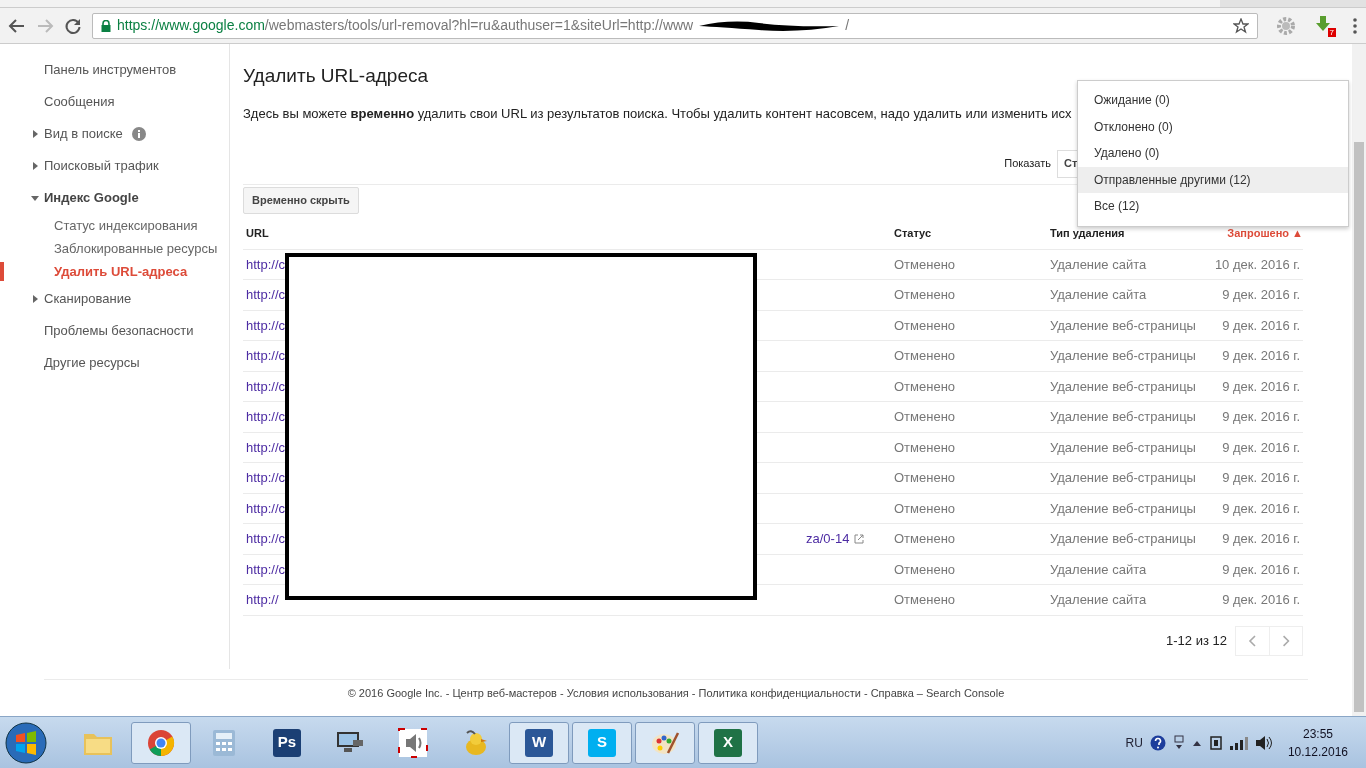 The width and height of the screenshot is (1366, 768). Describe the element at coordinates (336, 76) in the screenshot. I see `page-title: Удалить URL-адреса` at that location.